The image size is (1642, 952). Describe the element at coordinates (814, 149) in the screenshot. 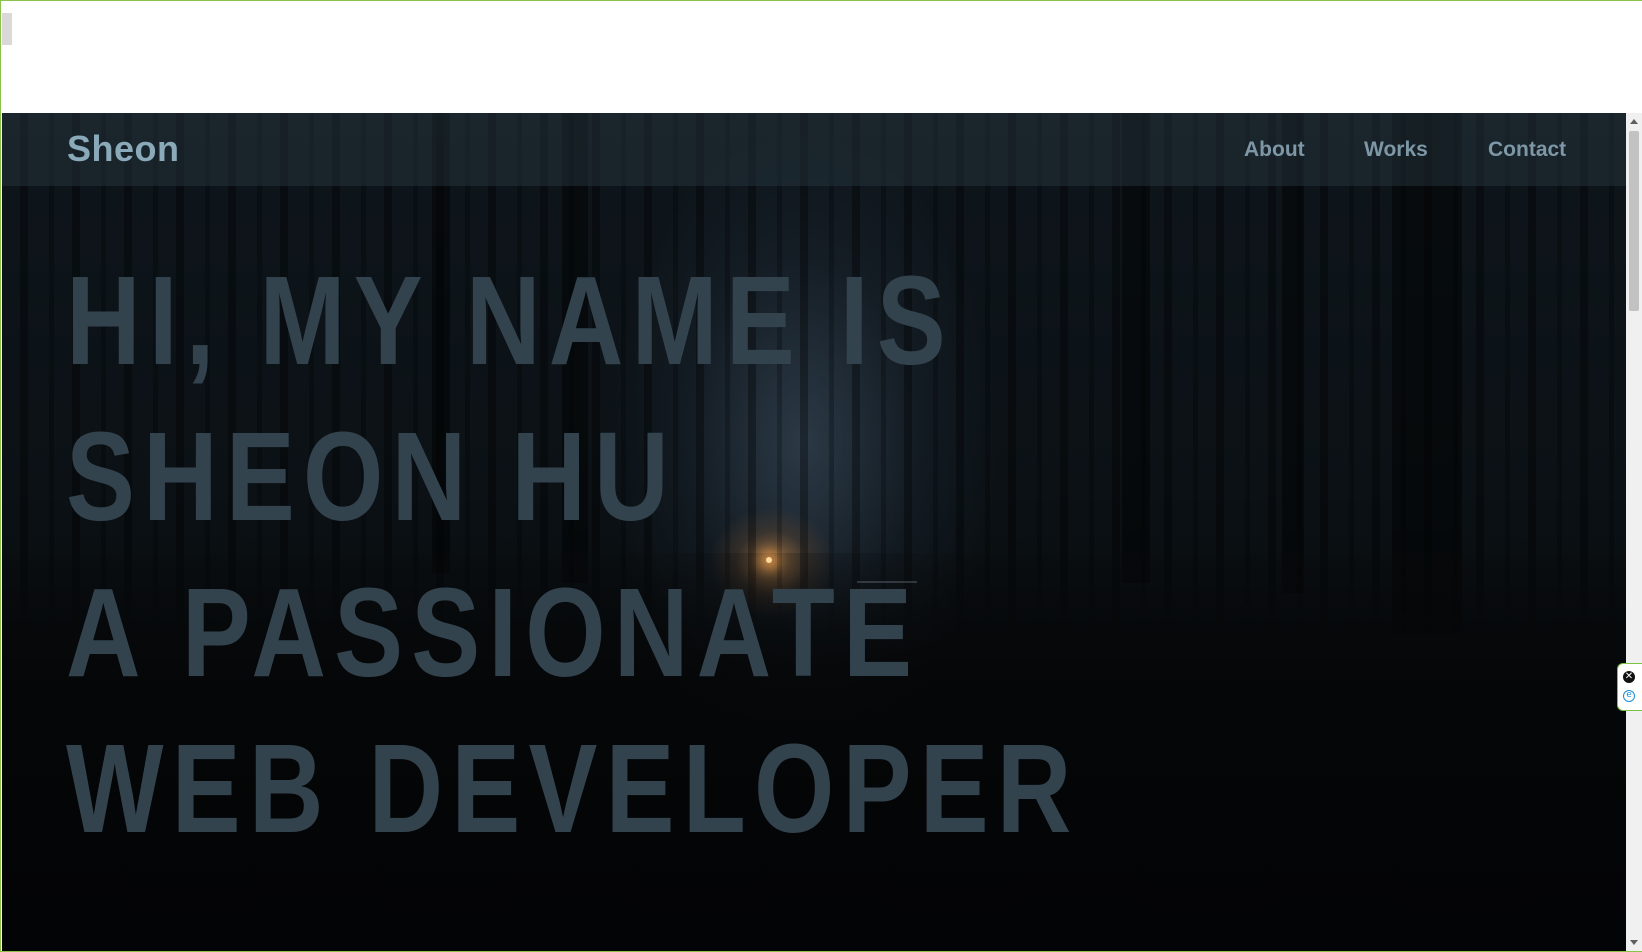

I see `navbar: Sheon About Works Contact` at that location.